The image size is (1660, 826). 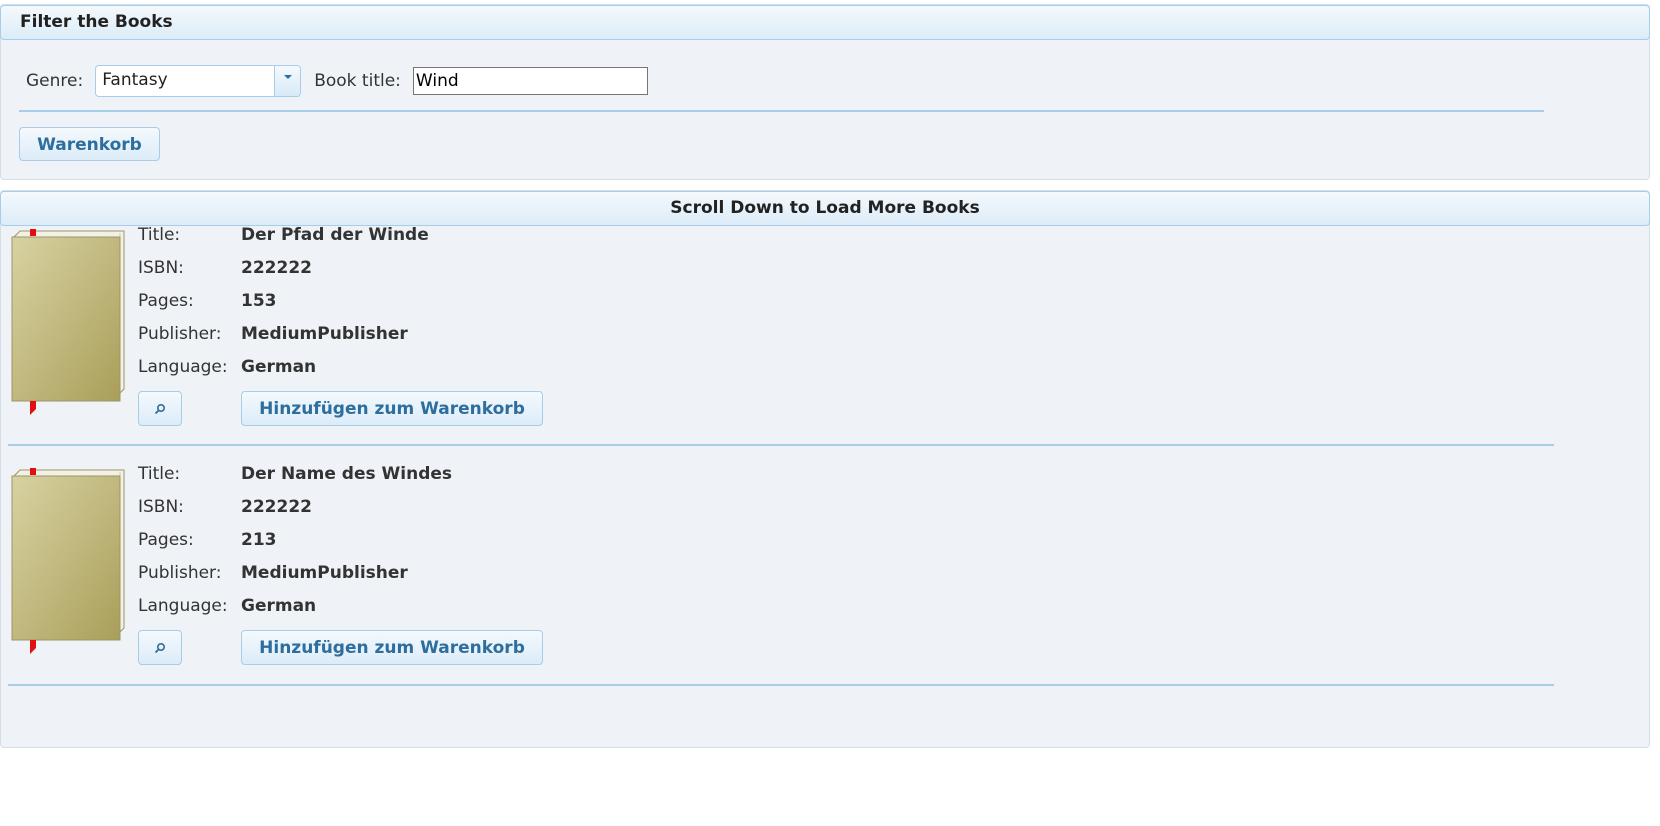 What do you see at coordinates (781, 111) in the screenshot?
I see `filter-divider` at bounding box center [781, 111].